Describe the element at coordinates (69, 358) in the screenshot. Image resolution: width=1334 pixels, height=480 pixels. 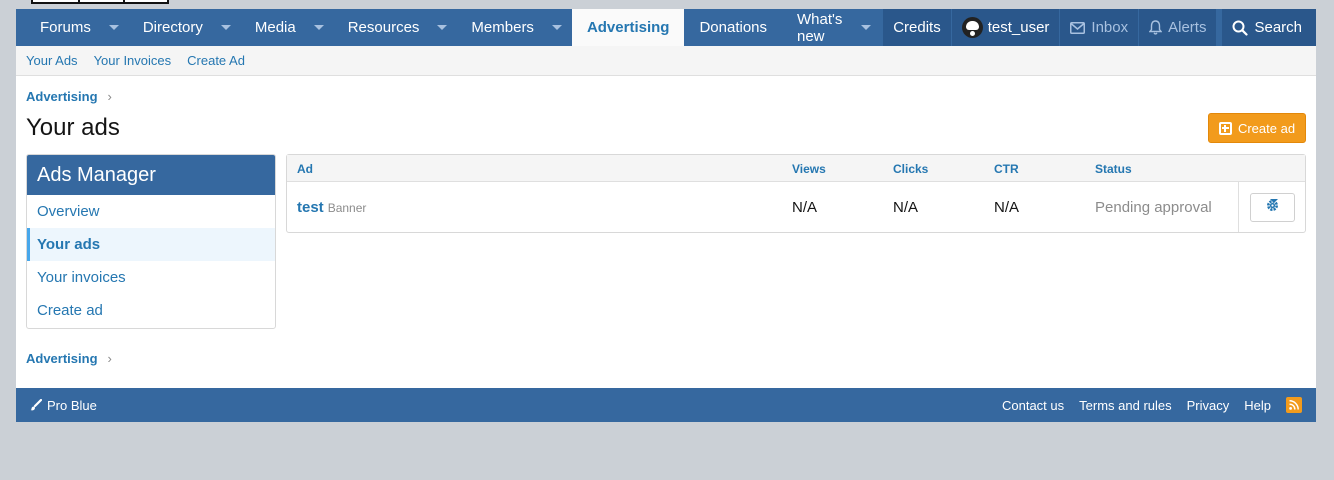
I see `breadcrumb-bottom: Advertising ›` at that location.